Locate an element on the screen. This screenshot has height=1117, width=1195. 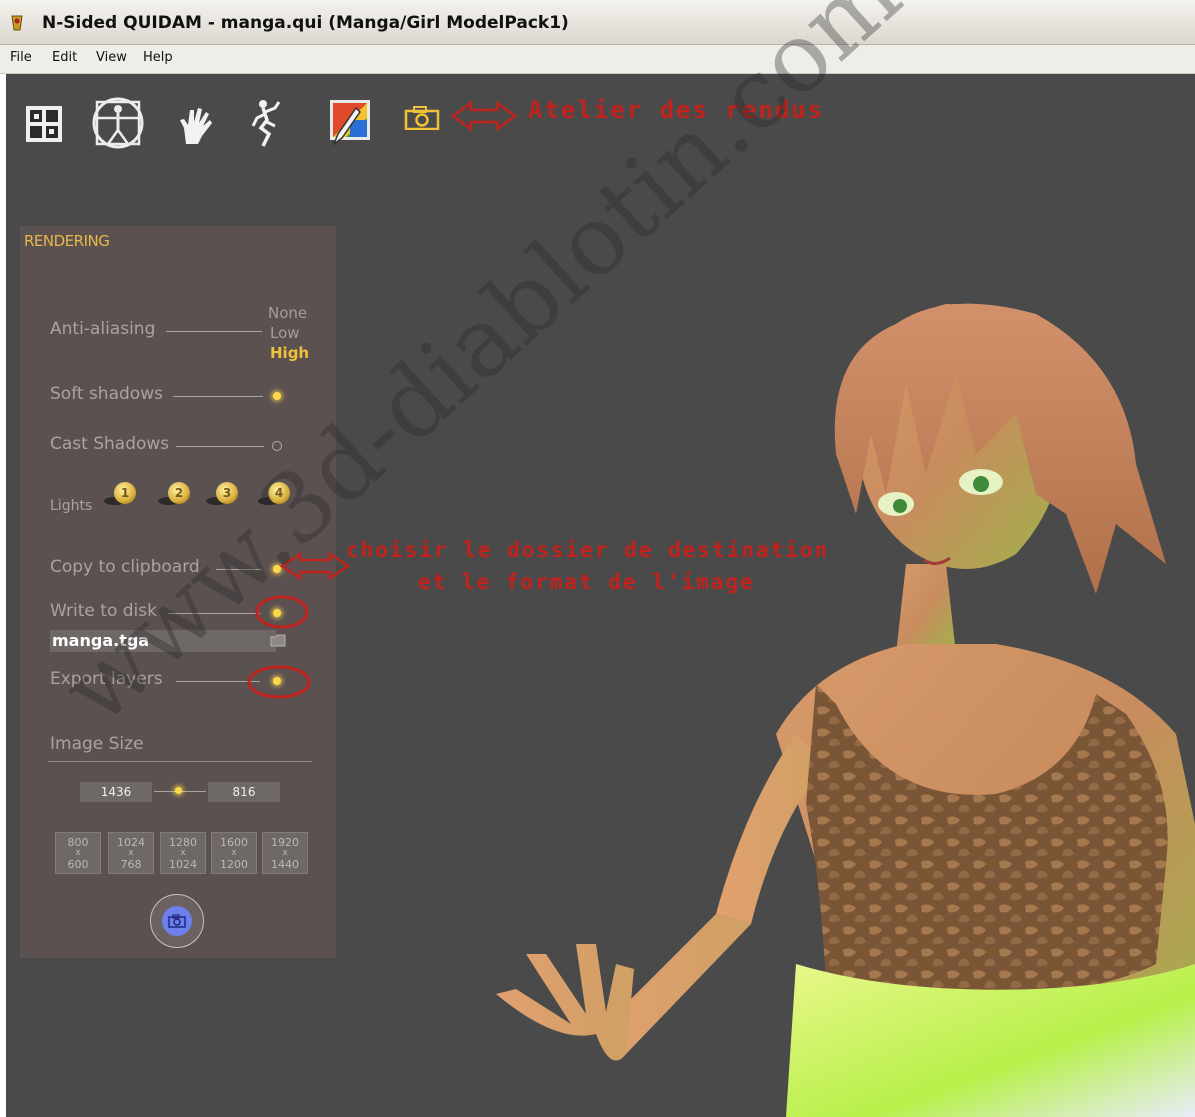
menu-view: View is located at coordinates (111, 57).